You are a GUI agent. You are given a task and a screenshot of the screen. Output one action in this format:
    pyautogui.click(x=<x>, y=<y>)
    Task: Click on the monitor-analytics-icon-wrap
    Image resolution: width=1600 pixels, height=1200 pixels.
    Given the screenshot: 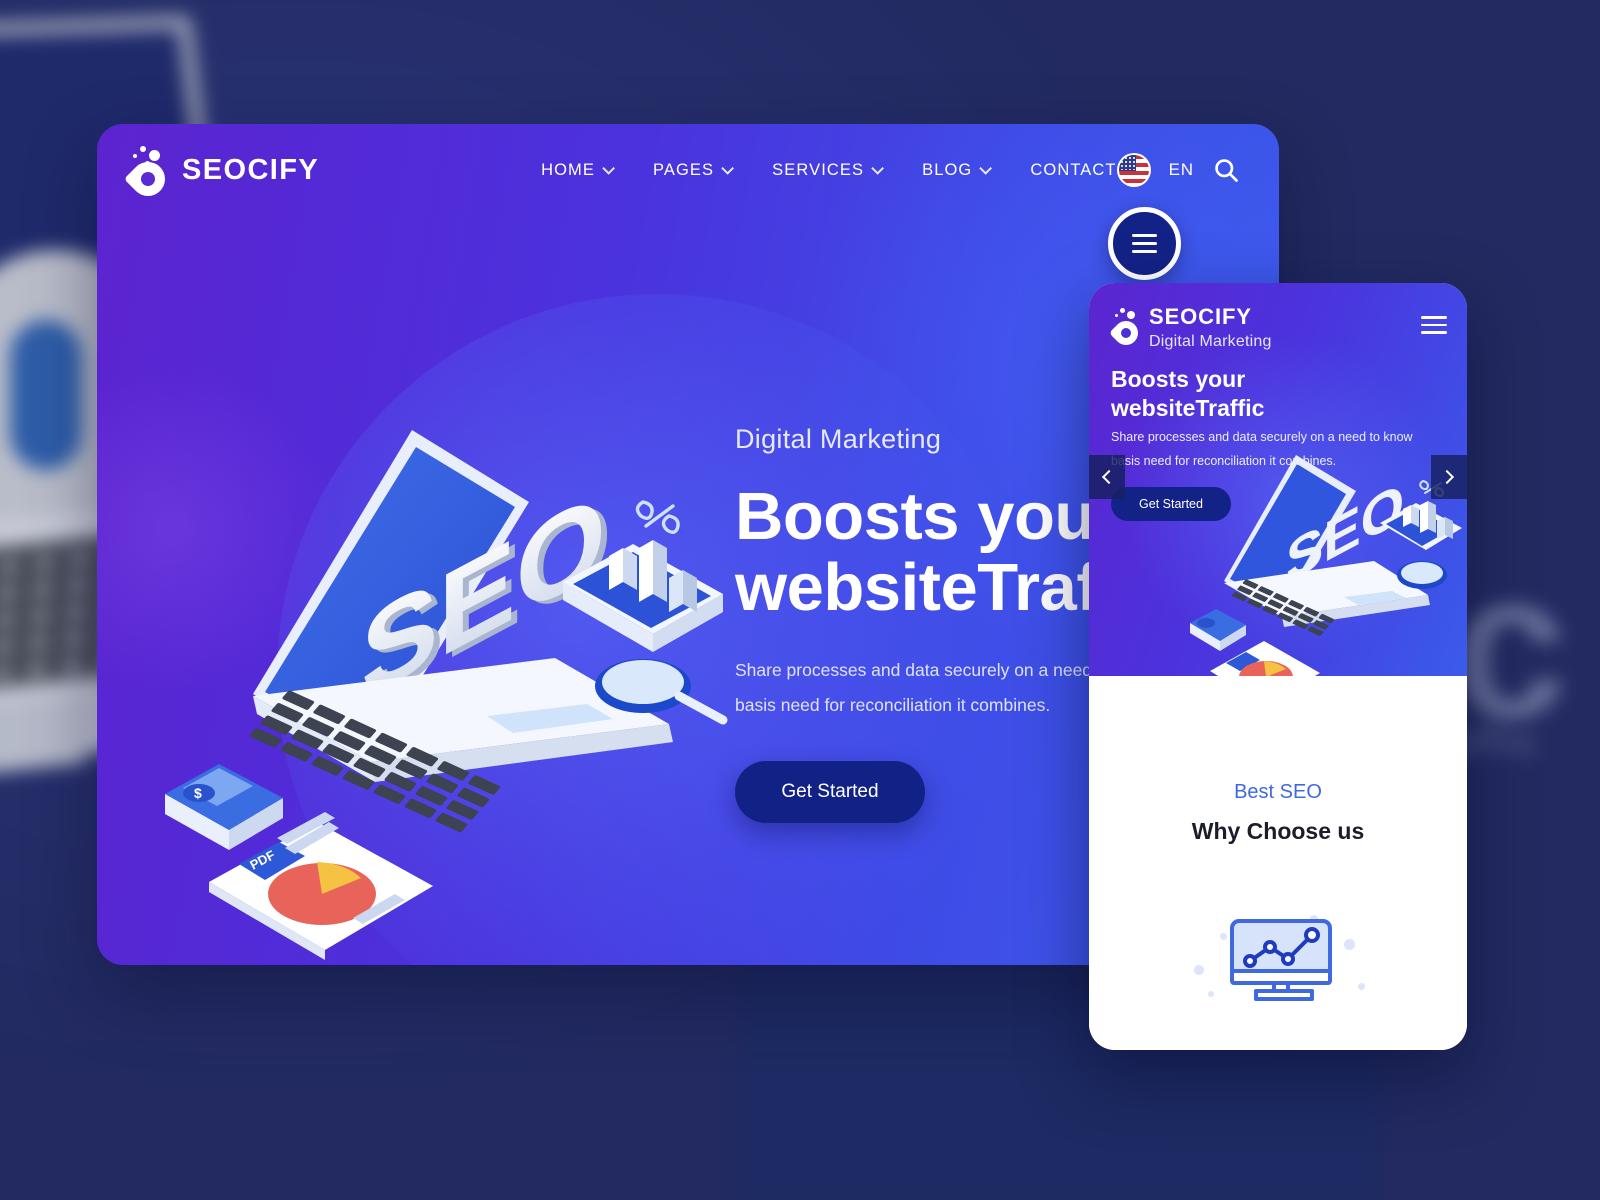 What is the action you would take?
    pyautogui.click(x=1278, y=970)
    